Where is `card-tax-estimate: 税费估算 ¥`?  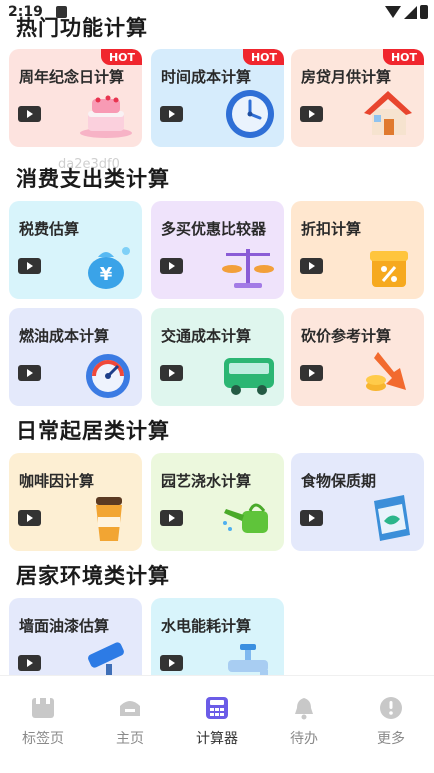 card-tax-estimate: 税费估算 ¥ is located at coordinates (75, 250).